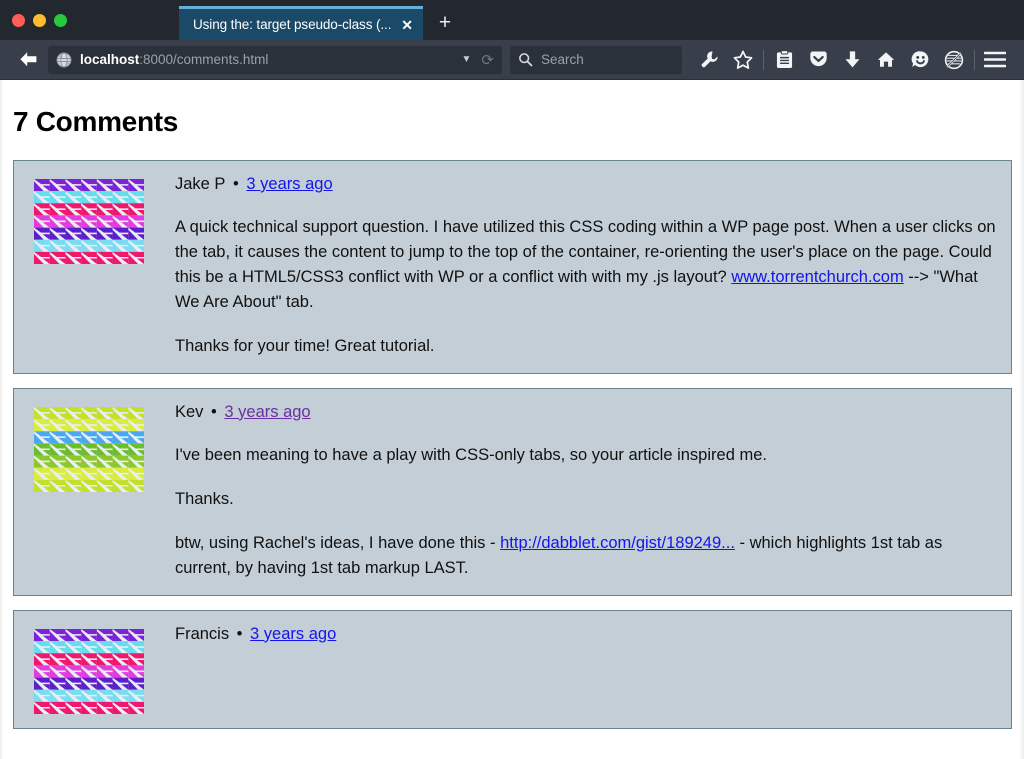 The height and width of the screenshot is (759, 1024). What do you see at coordinates (18, 20) in the screenshot?
I see `window-close-button` at bounding box center [18, 20].